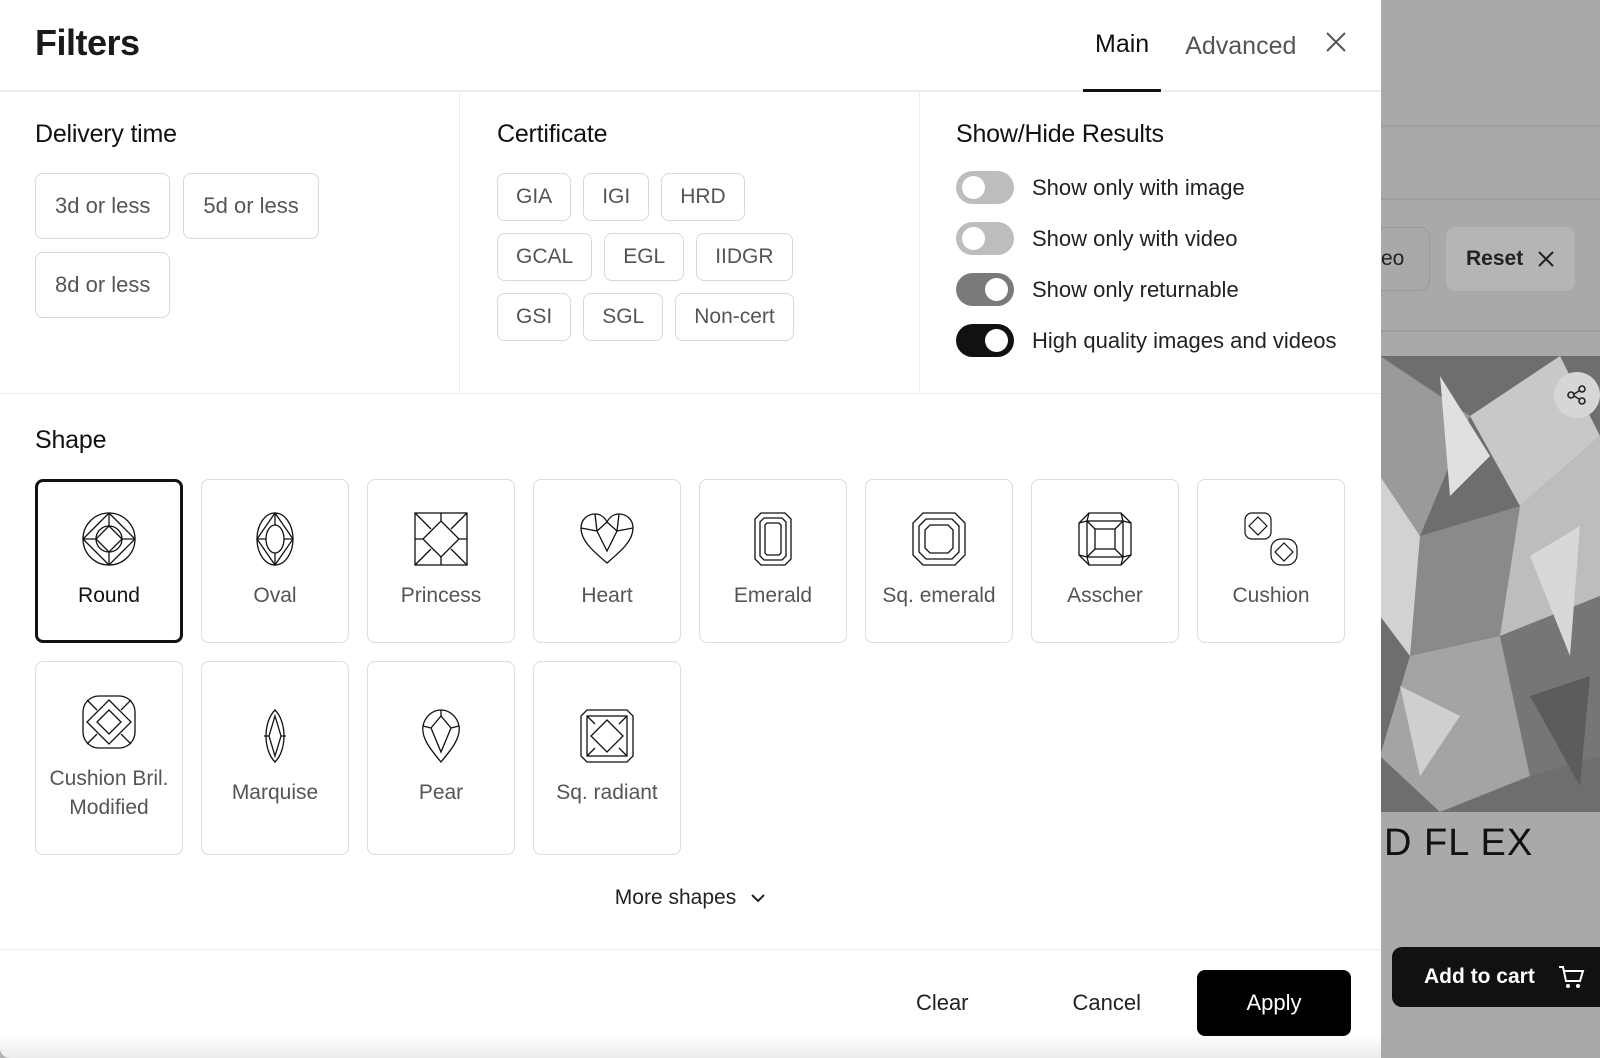  What do you see at coordinates (103, 285) in the screenshot?
I see `delivery-option: 8d or less` at bounding box center [103, 285].